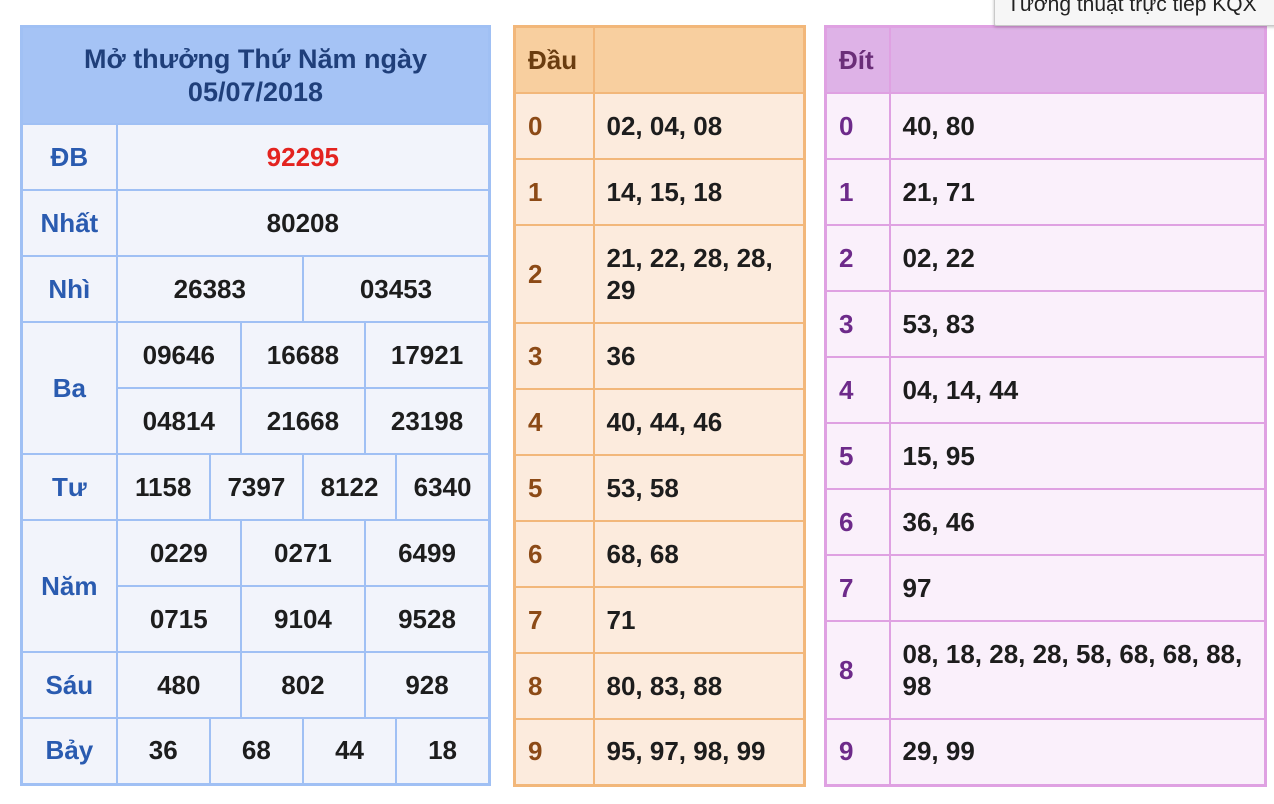 The width and height of the screenshot is (1274, 804). I want to click on prize-value-sau: 928, so click(427, 685).